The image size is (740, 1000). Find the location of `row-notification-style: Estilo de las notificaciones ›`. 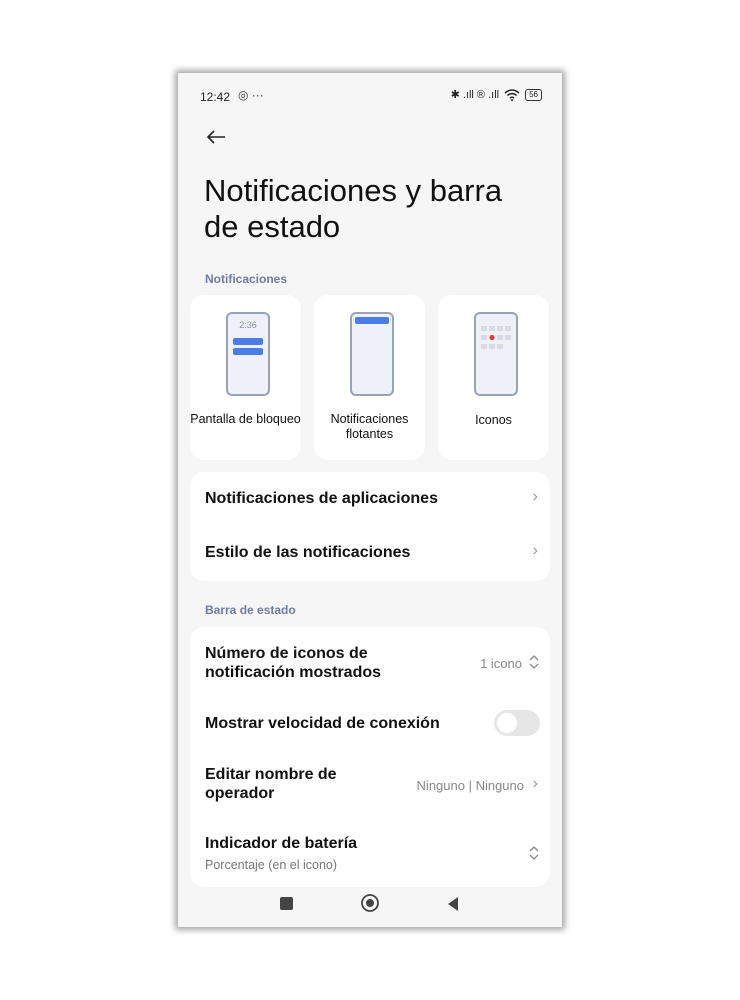

row-notification-style: Estilo de las notificaciones › is located at coordinates (372, 553).